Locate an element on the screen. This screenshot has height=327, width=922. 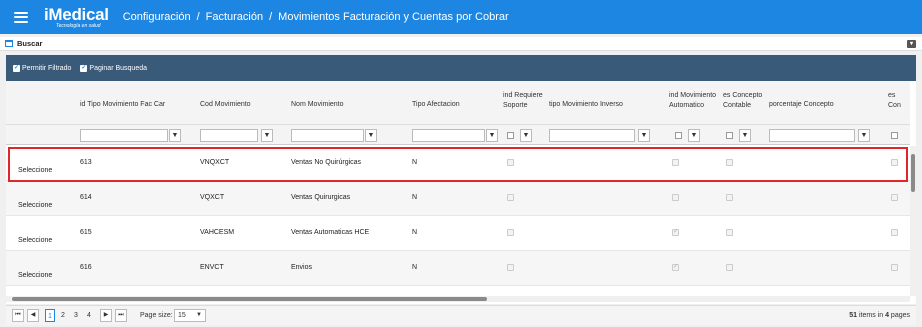
breadcrumb-item: Configuración is located at coordinates (157, 17).